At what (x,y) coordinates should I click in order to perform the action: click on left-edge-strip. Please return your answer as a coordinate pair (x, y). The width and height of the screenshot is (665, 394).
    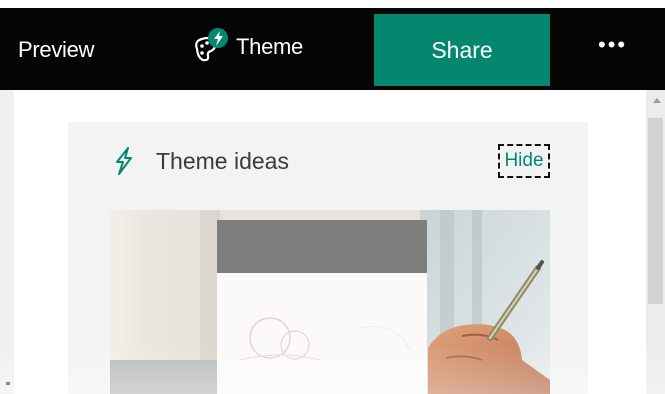
    Looking at the image, I should click on (7, 242).